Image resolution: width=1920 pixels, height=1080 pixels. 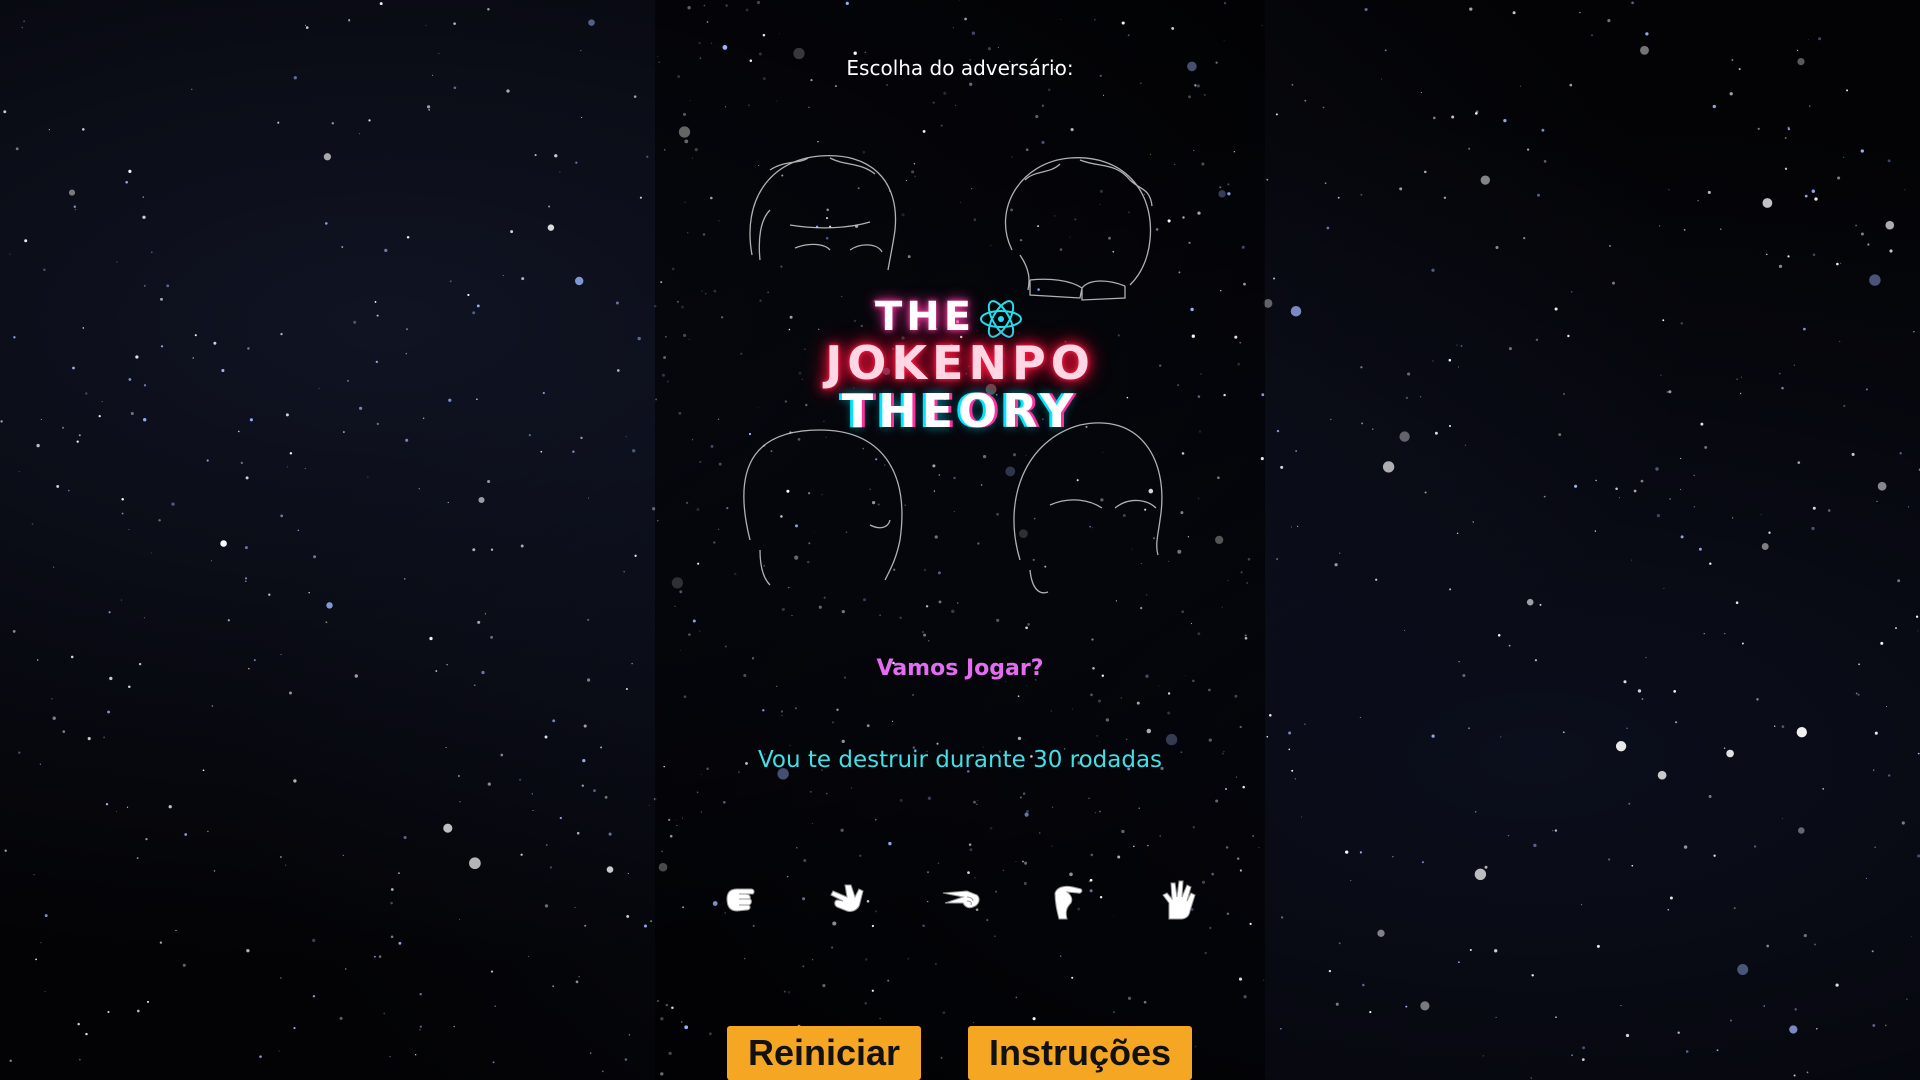 I want to click on scissors-button, so click(x=962, y=900).